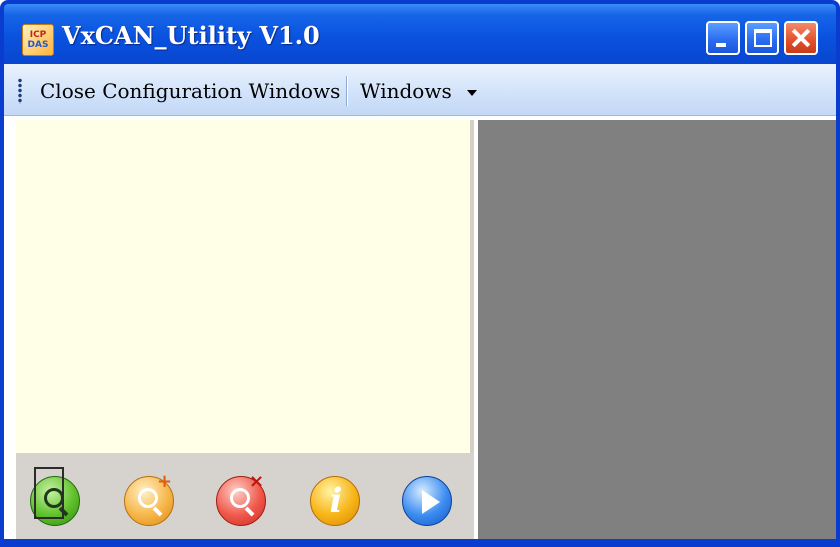  I want to click on app-logo-icon: ICP DAS, so click(38, 40).